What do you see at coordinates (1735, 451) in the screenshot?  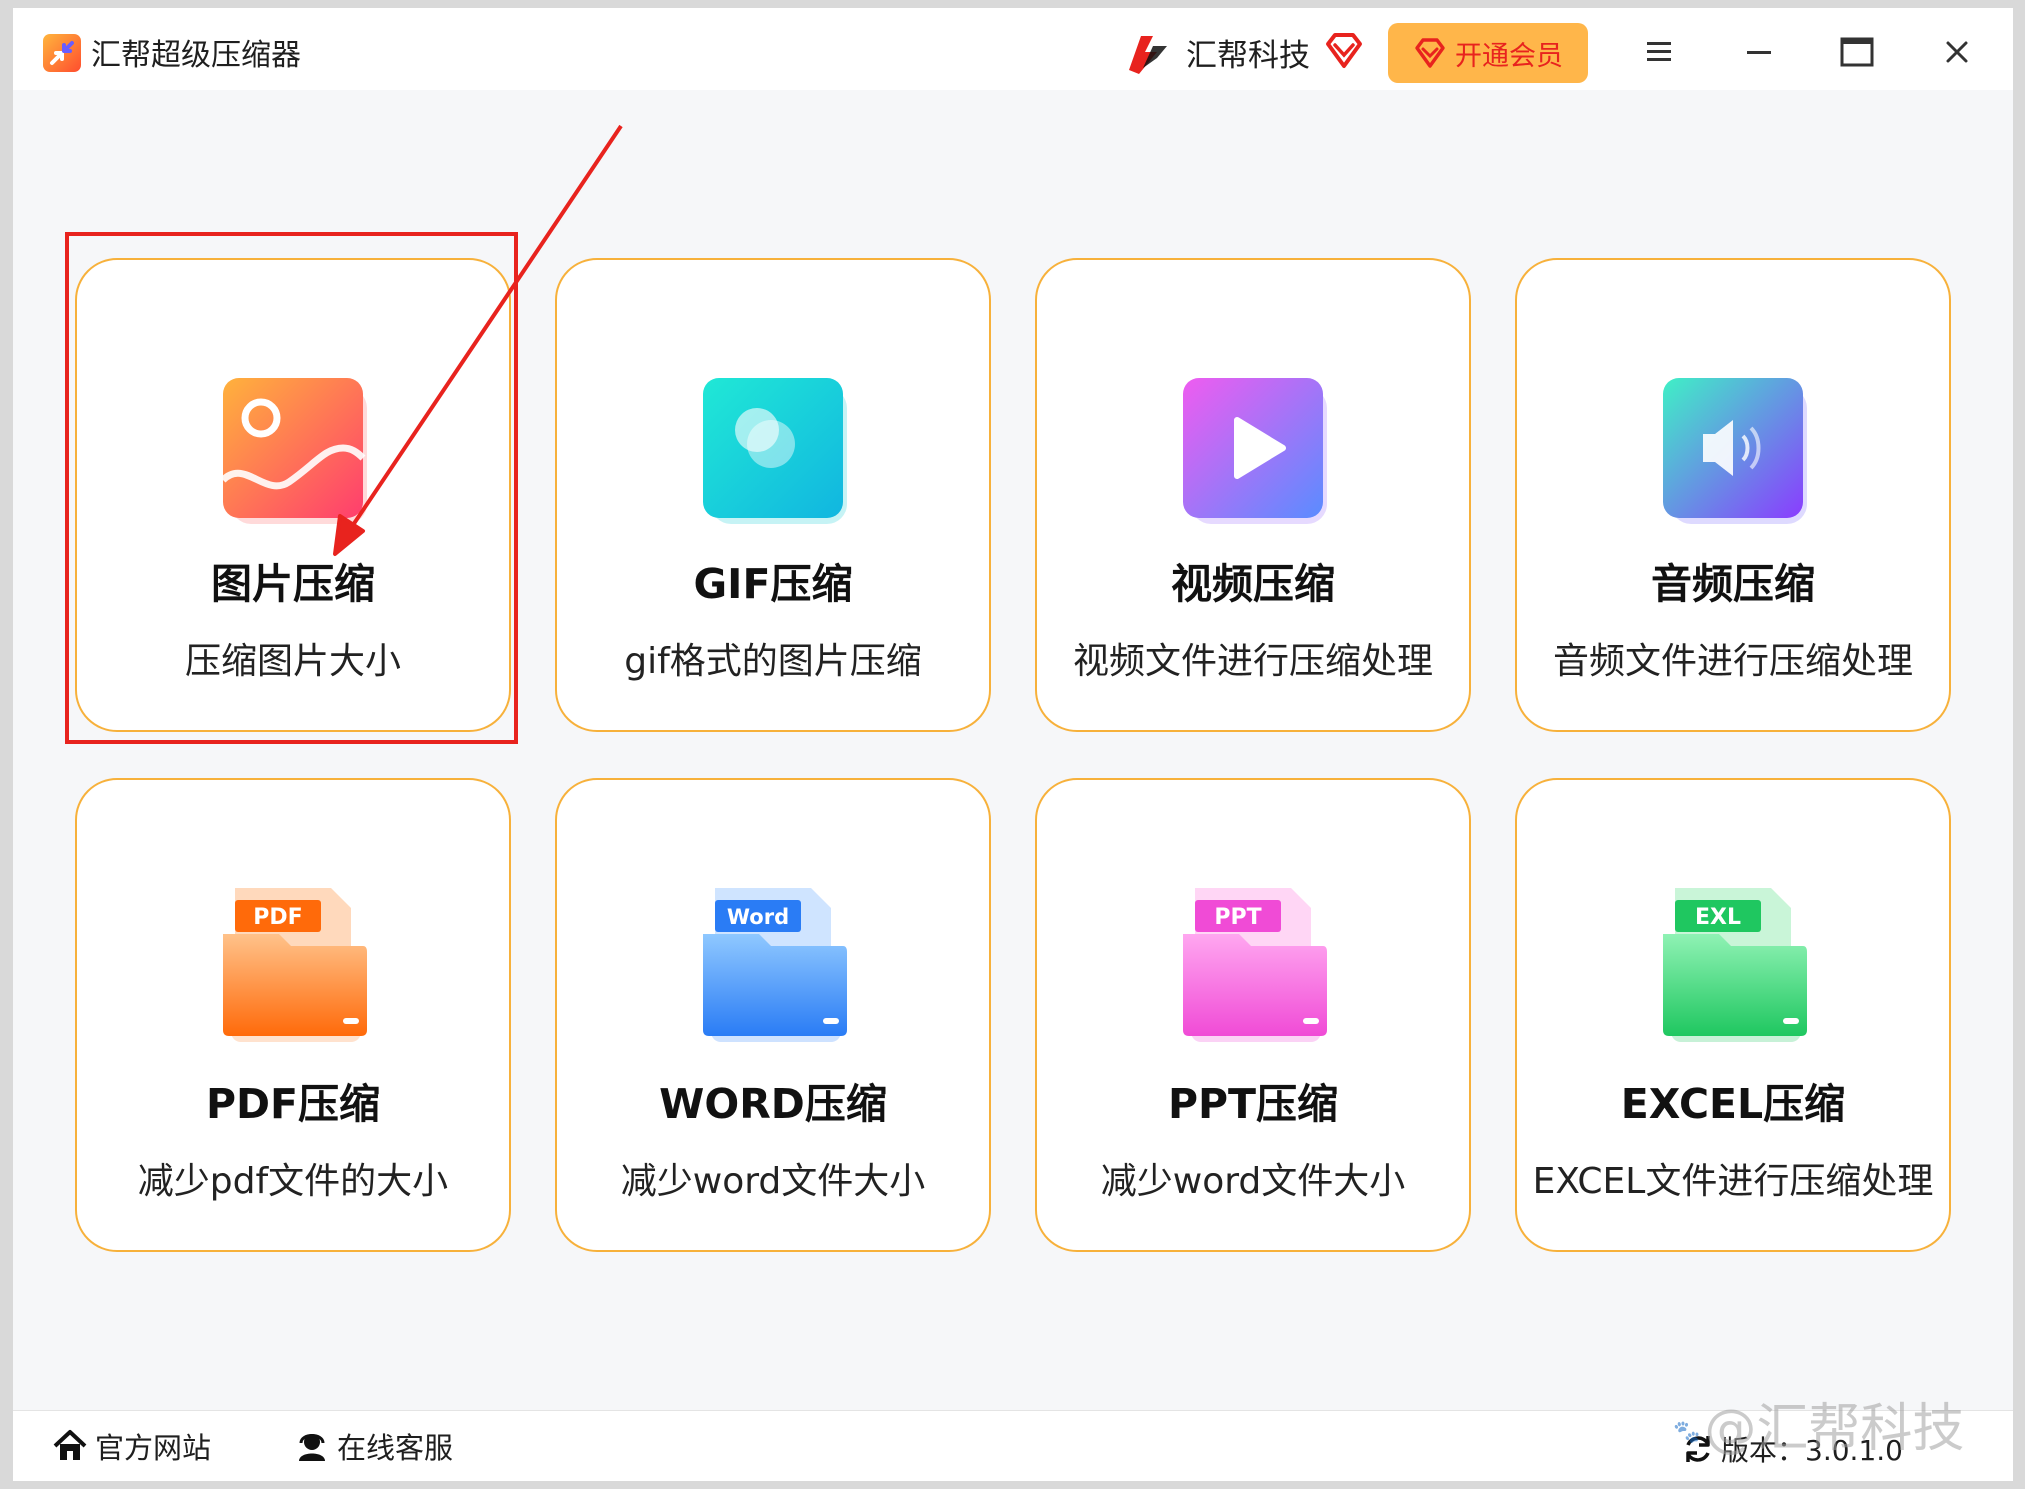 I see `speaker-icon` at bounding box center [1735, 451].